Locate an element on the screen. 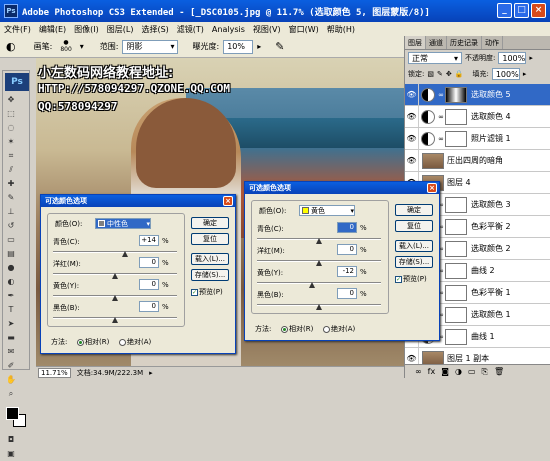 This screenshot has height=461, width=550. magenta-input: 0 is located at coordinates (347, 249).